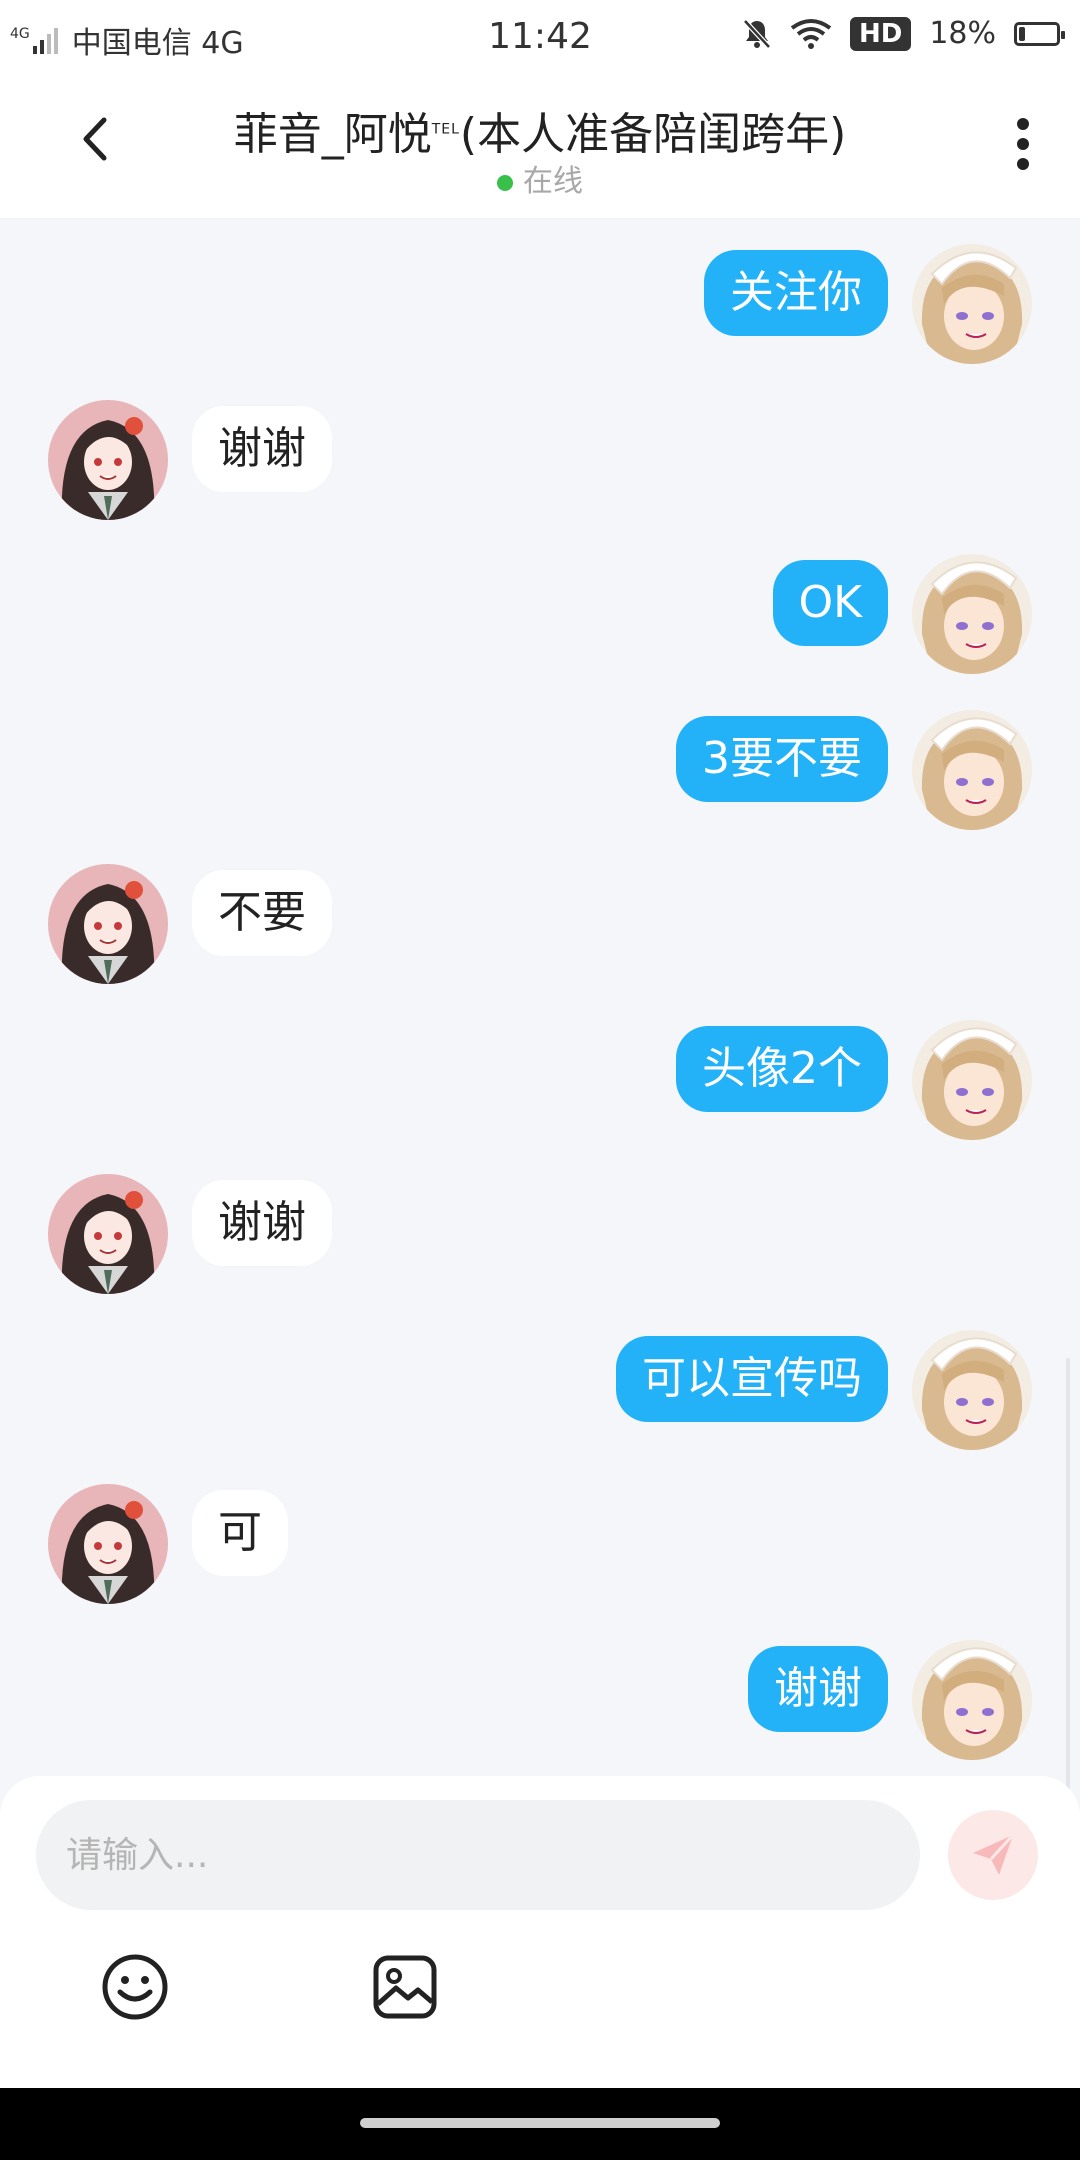  I want to click on image-icon, so click(405, 1987).